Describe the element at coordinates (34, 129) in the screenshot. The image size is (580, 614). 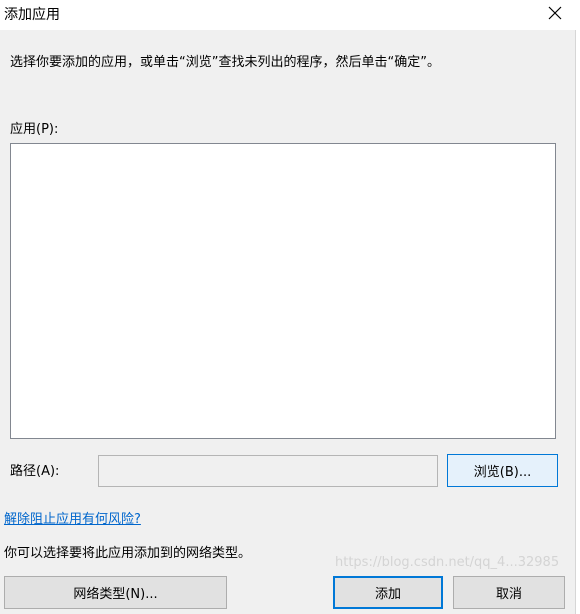
I see `apps-label: 应用(P):` at that location.